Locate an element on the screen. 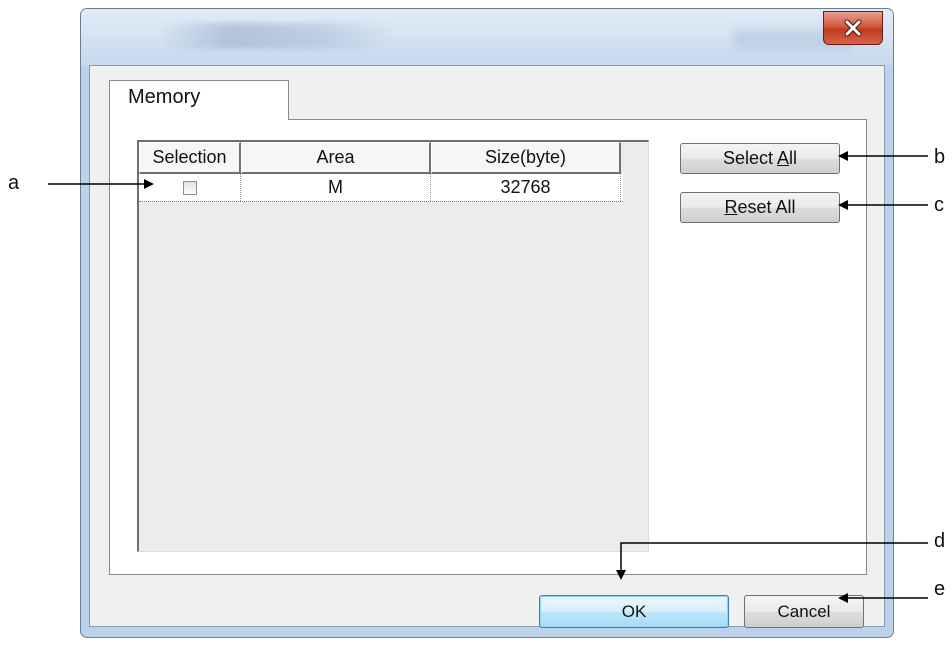  ok-button: OK is located at coordinates (634, 611).